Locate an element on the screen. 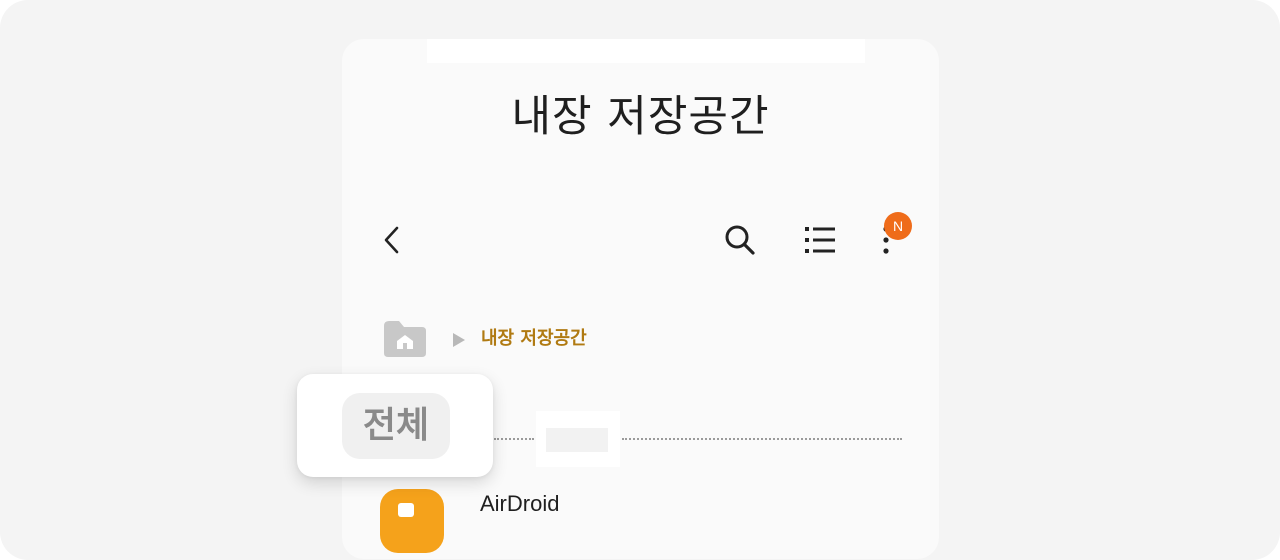 This screenshot has height=560, width=1280. search-icon is located at coordinates (740, 240).